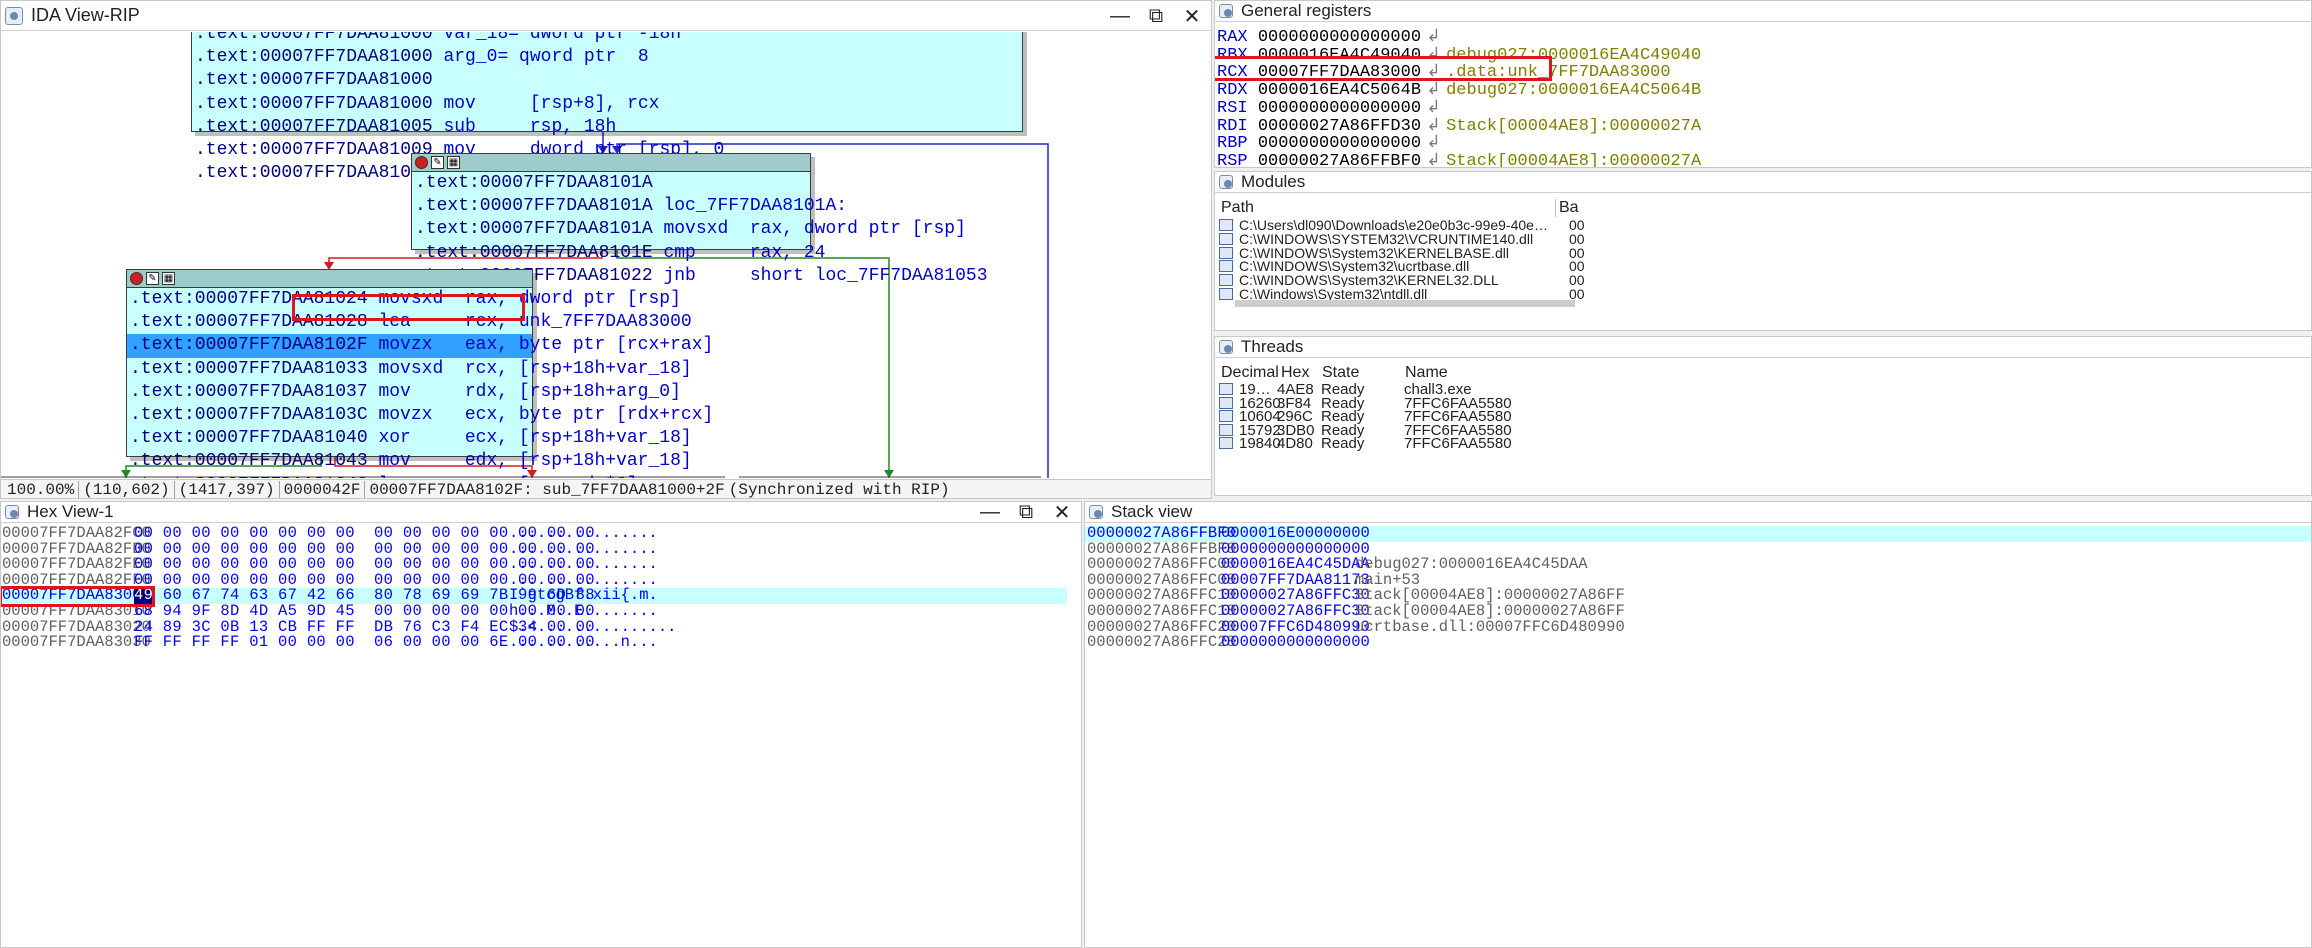 The width and height of the screenshot is (2312, 948). What do you see at coordinates (1295, 643) in the screenshot?
I see `stack-value: 0000000000000000` at bounding box center [1295, 643].